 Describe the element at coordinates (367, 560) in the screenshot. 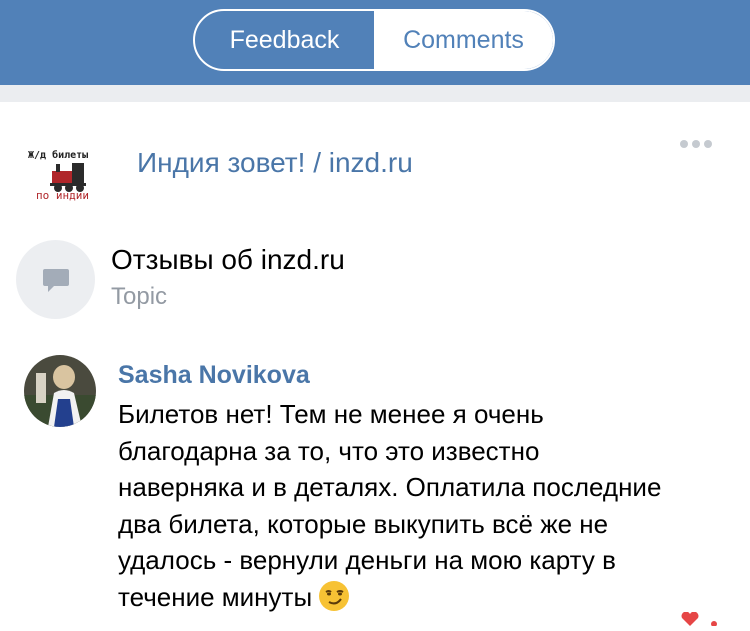

I see `comment-line: удалось - вернули деньги на мою карту в` at that location.